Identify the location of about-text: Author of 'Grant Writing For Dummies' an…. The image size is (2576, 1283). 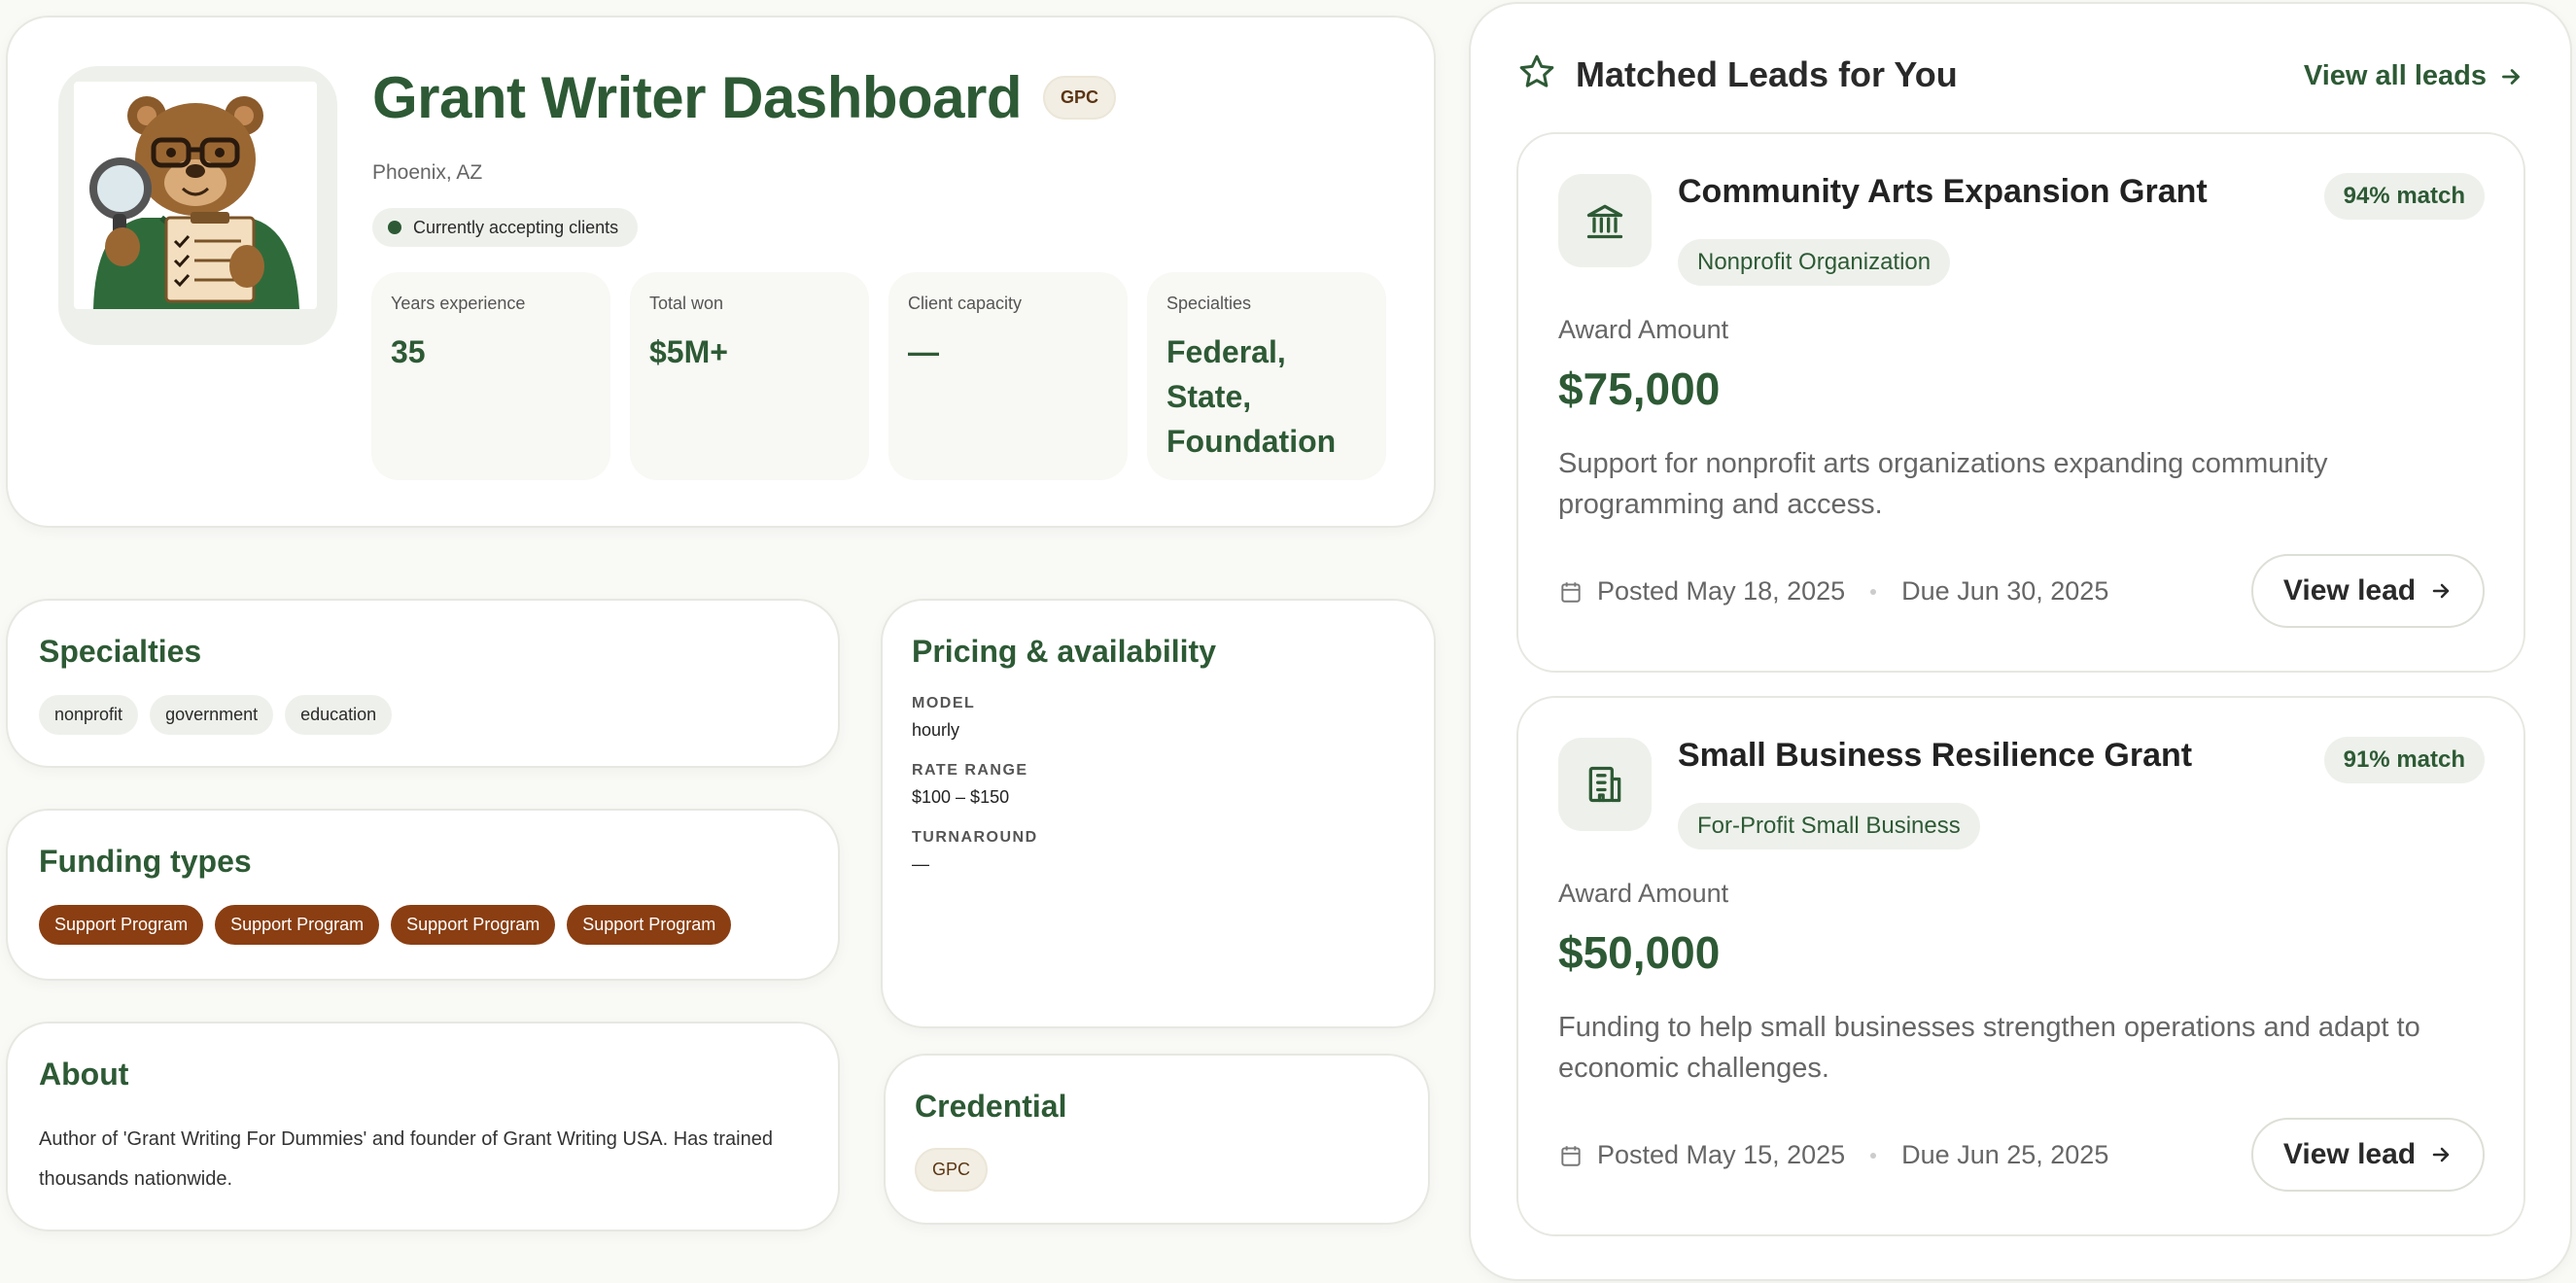
(406, 1159).